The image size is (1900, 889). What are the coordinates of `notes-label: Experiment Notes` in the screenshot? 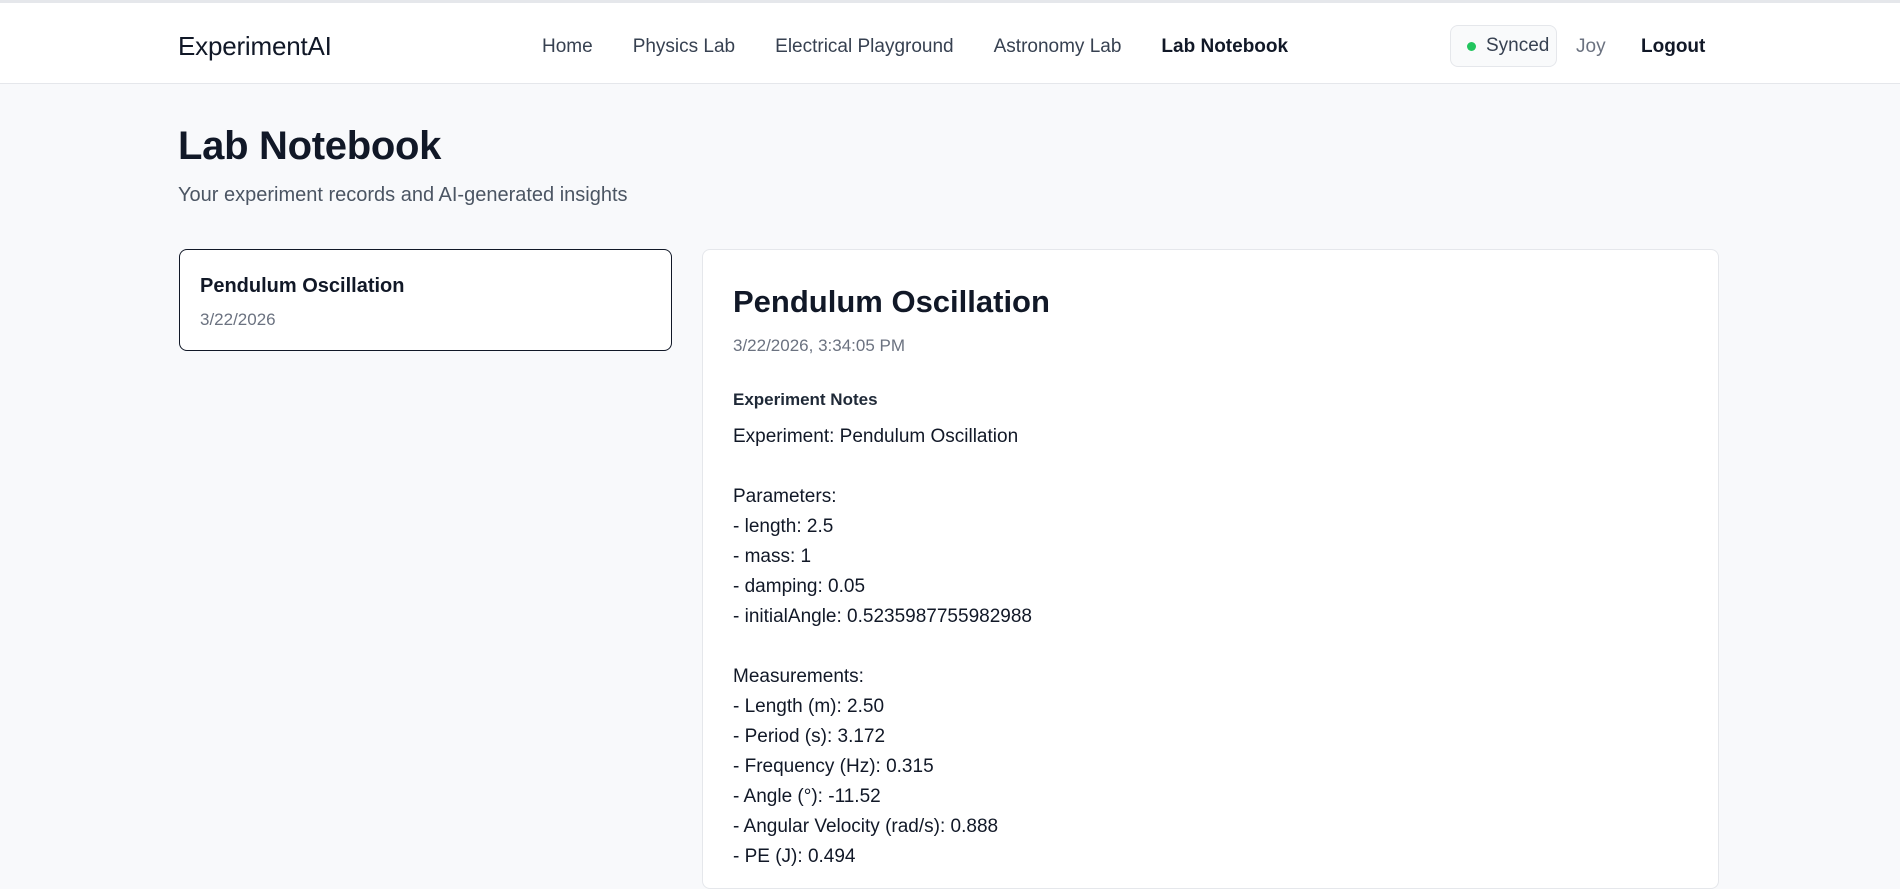 It's located at (805, 399).